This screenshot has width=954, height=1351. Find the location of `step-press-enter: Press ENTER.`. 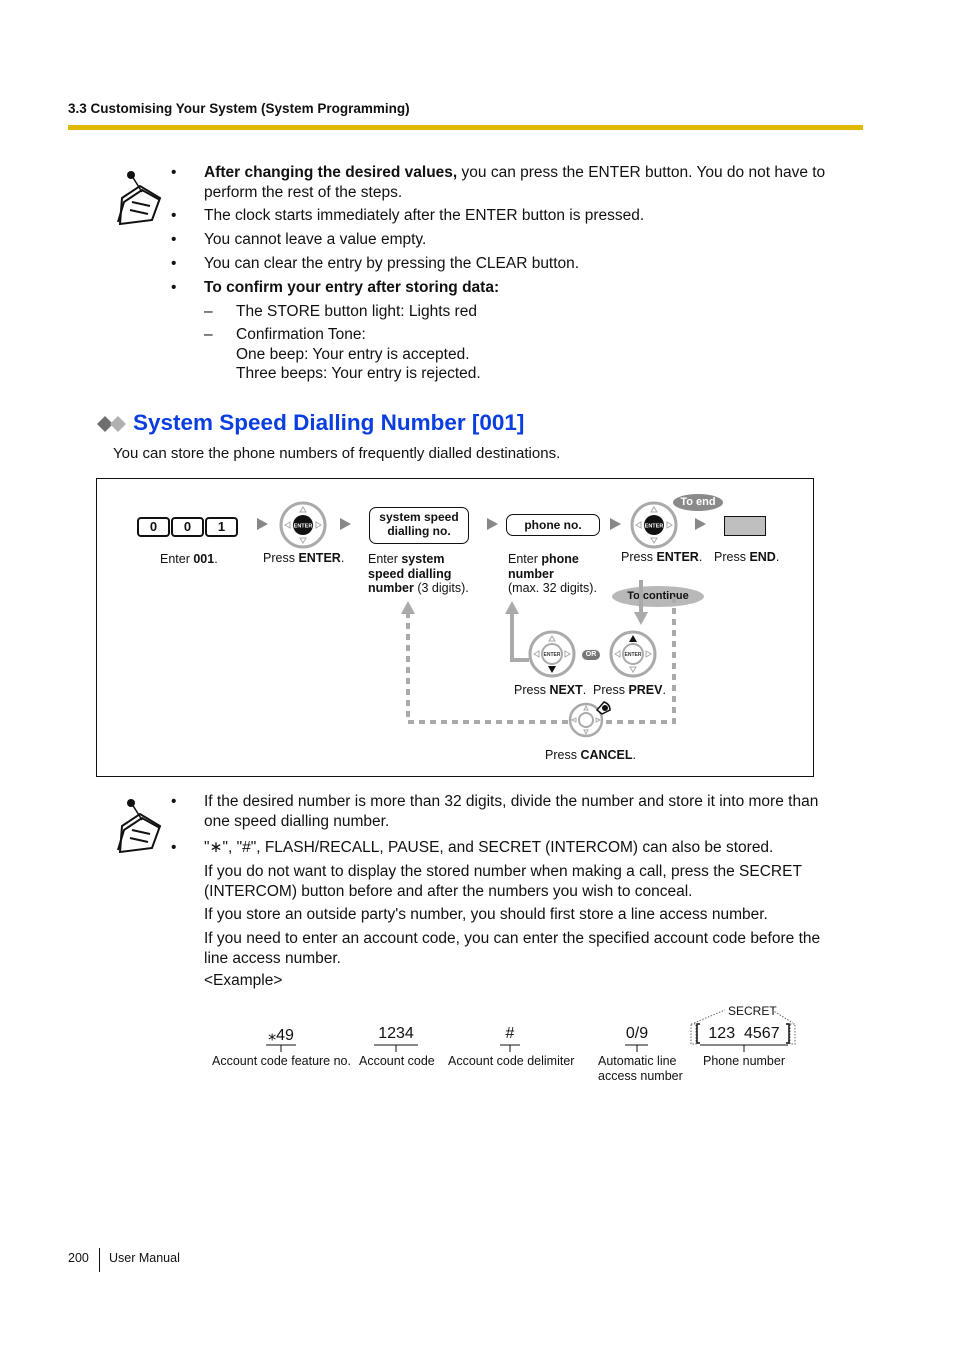

step-press-enter: Press ENTER. is located at coordinates (304, 558).